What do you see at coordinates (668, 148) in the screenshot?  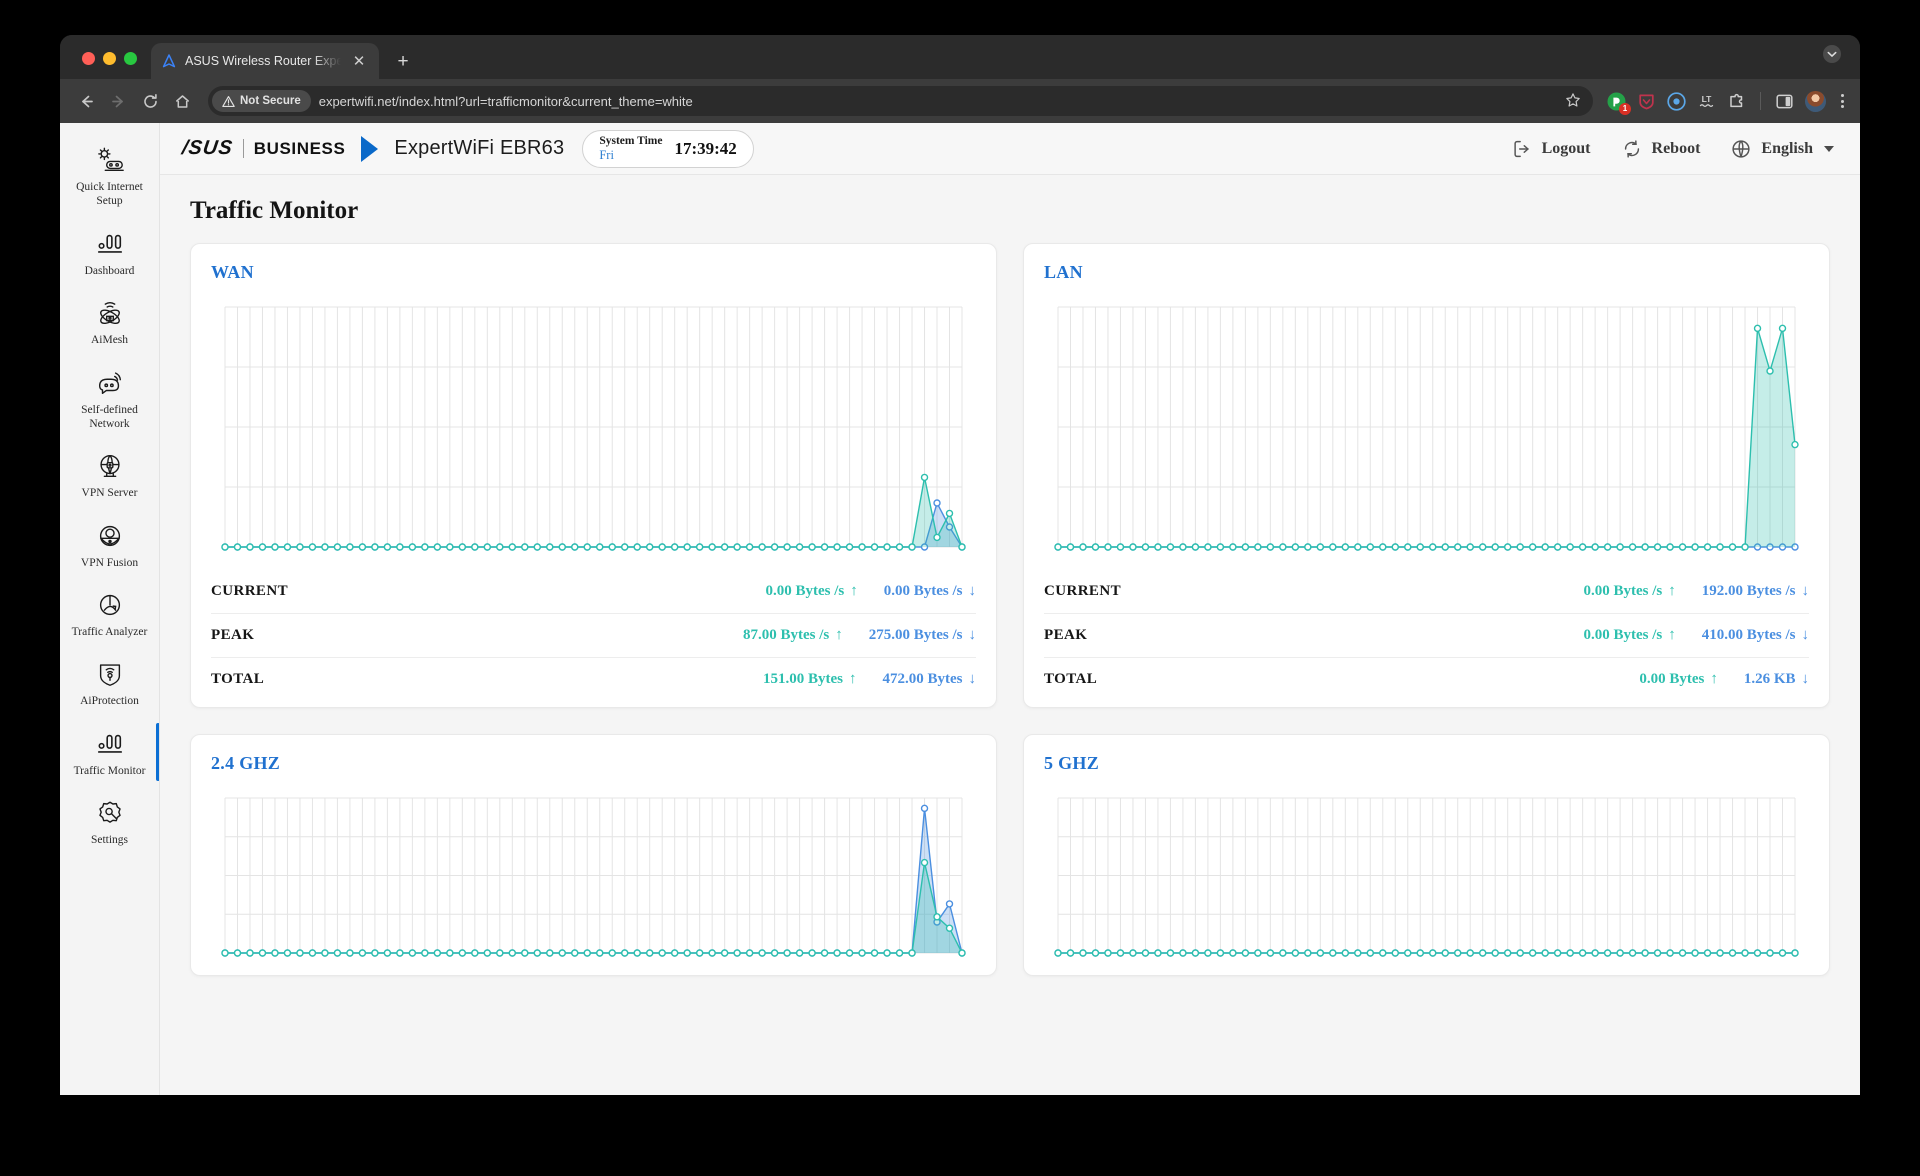 I see `system-time-widget: System Time Fri 17:39:42` at bounding box center [668, 148].